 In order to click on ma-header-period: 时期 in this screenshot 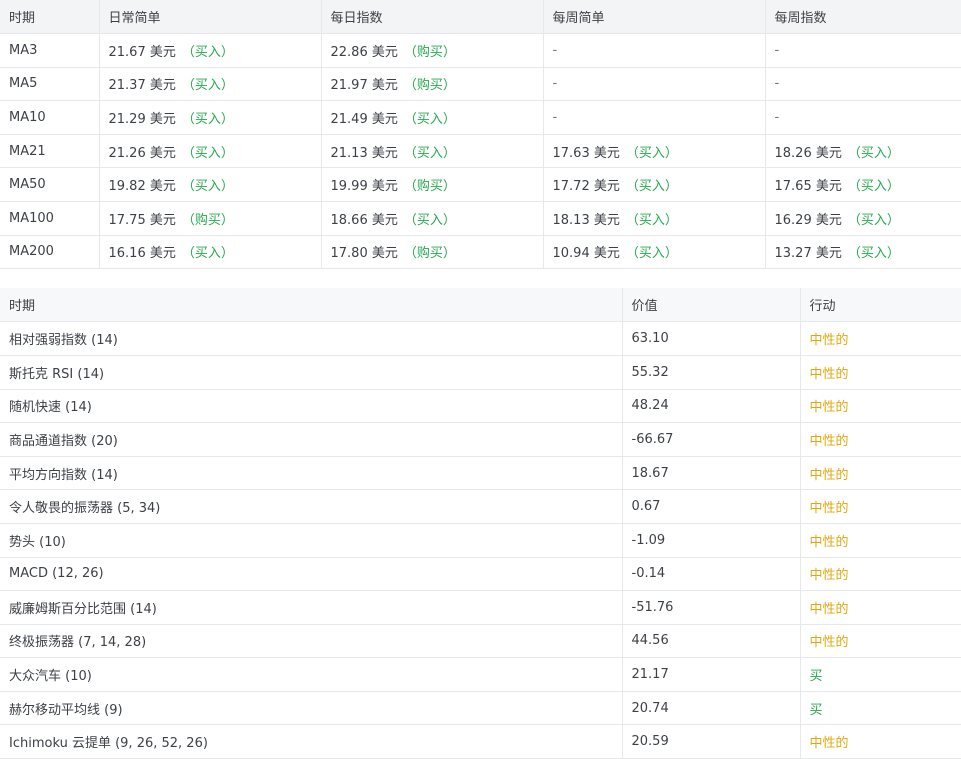, I will do `click(49, 17)`.